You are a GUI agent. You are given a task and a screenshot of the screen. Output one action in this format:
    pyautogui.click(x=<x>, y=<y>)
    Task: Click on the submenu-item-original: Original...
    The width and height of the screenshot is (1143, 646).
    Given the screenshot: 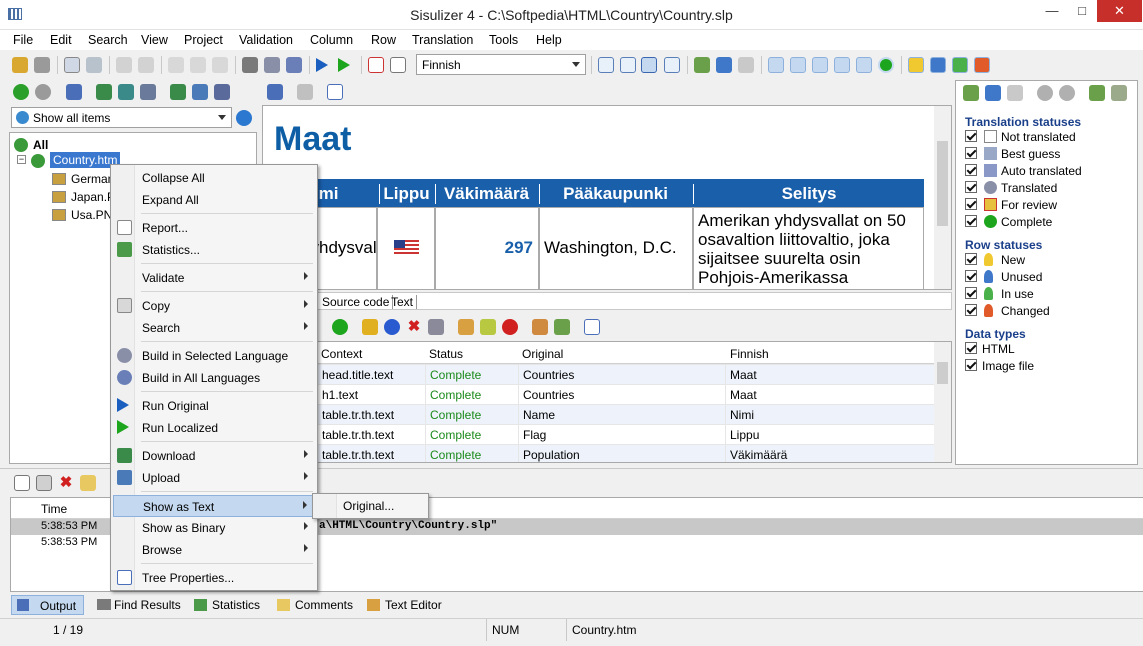 What is the action you would take?
    pyautogui.click(x=368, y=506)
    